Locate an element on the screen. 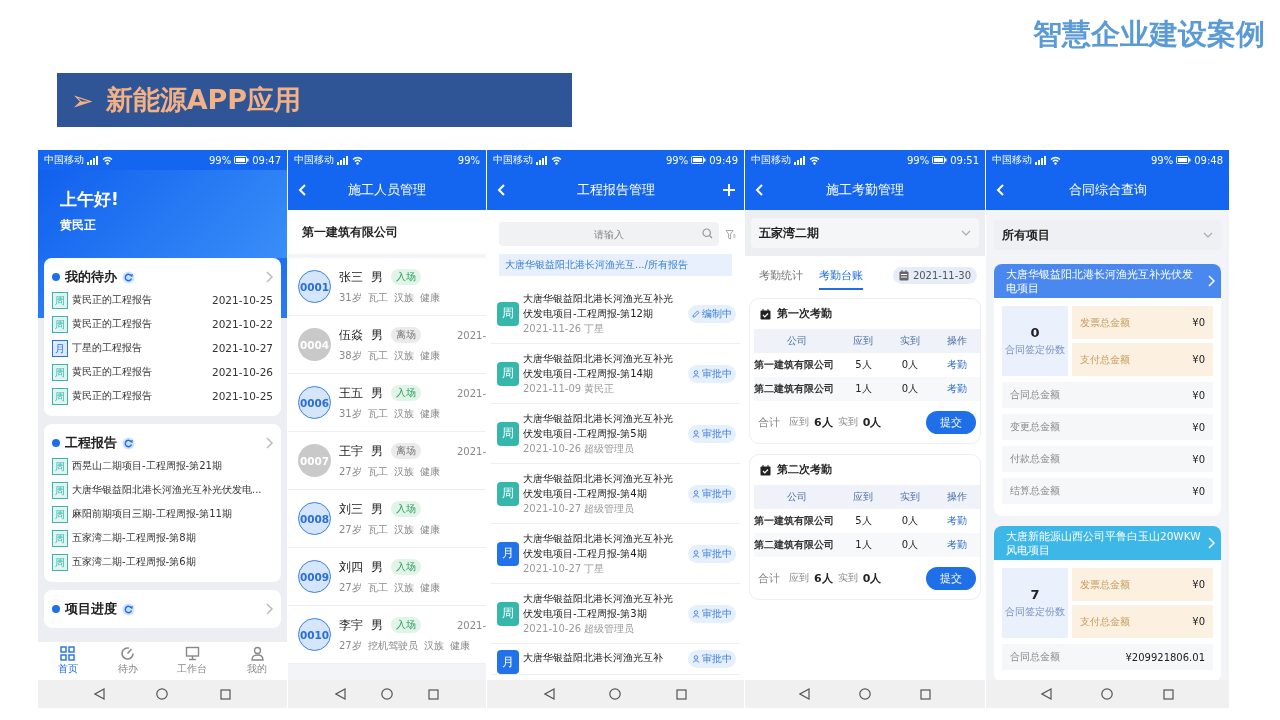 The height and width of the screenshot is (720, 1280). person-row: 0008 刘三 男 入场 27岁 瓦工 汉族 健康 is located at coordinates (387, 519).